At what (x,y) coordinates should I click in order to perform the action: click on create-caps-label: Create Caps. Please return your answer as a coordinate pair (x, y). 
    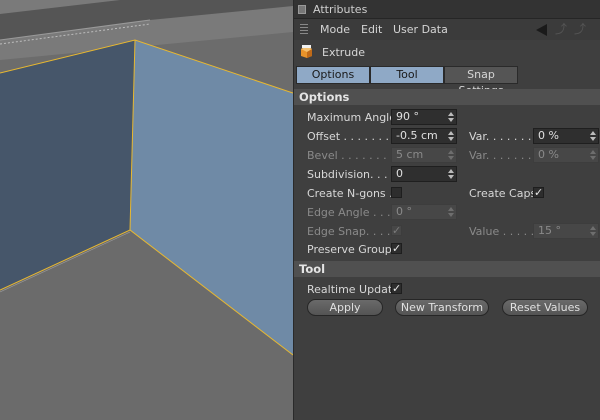
    Looking at the image, I should click on (503, 193).